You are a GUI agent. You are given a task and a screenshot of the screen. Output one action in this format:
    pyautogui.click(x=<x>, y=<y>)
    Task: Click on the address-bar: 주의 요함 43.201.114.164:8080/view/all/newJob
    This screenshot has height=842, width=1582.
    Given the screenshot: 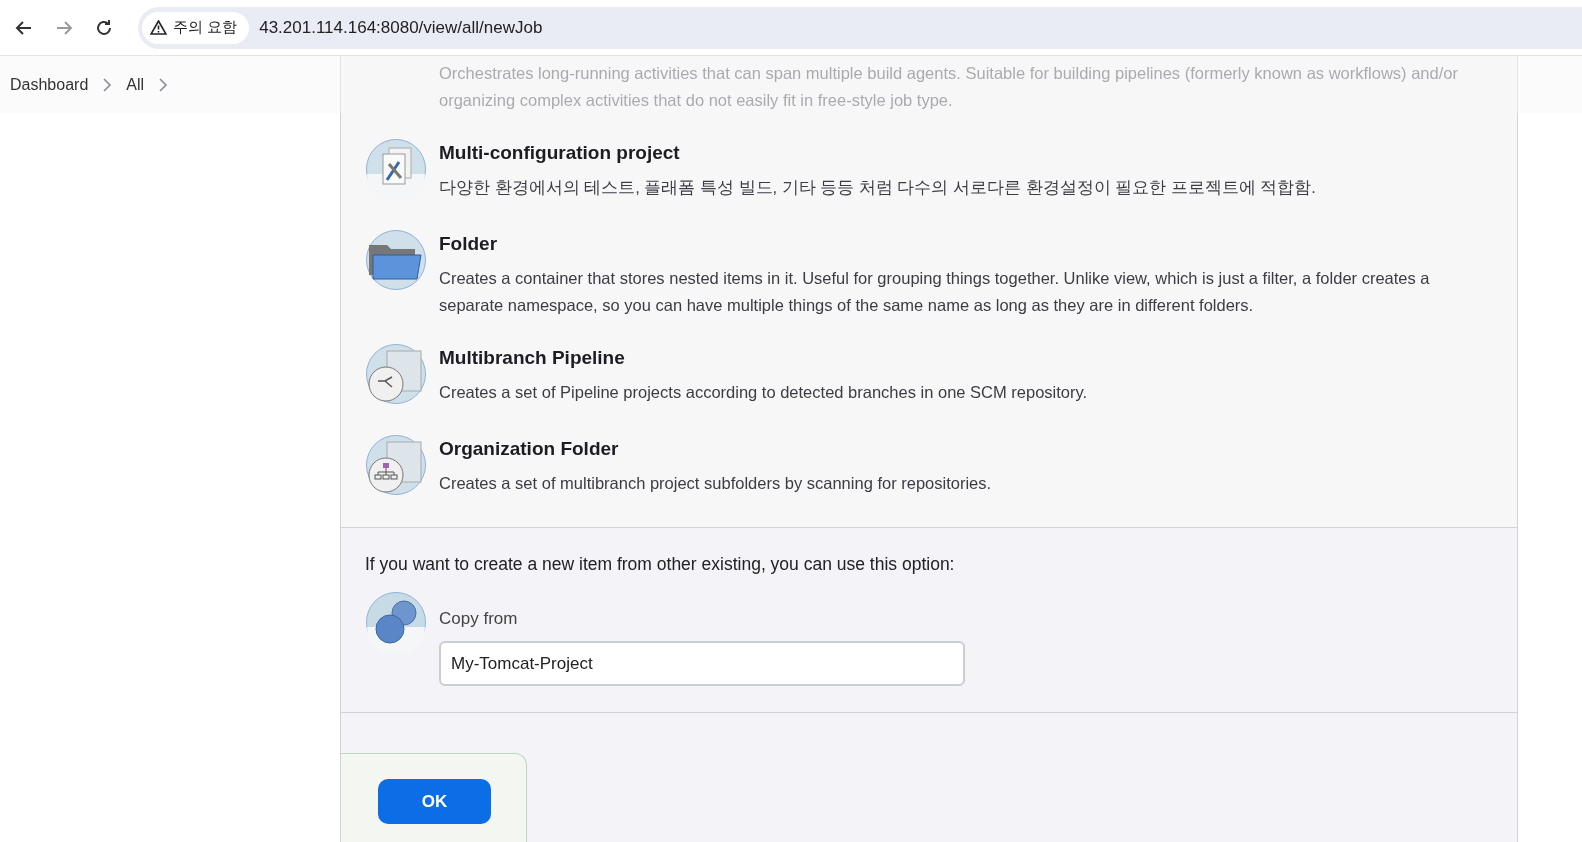 What is the action you would take?
    pyautogui.click(x=860, y=27)
    